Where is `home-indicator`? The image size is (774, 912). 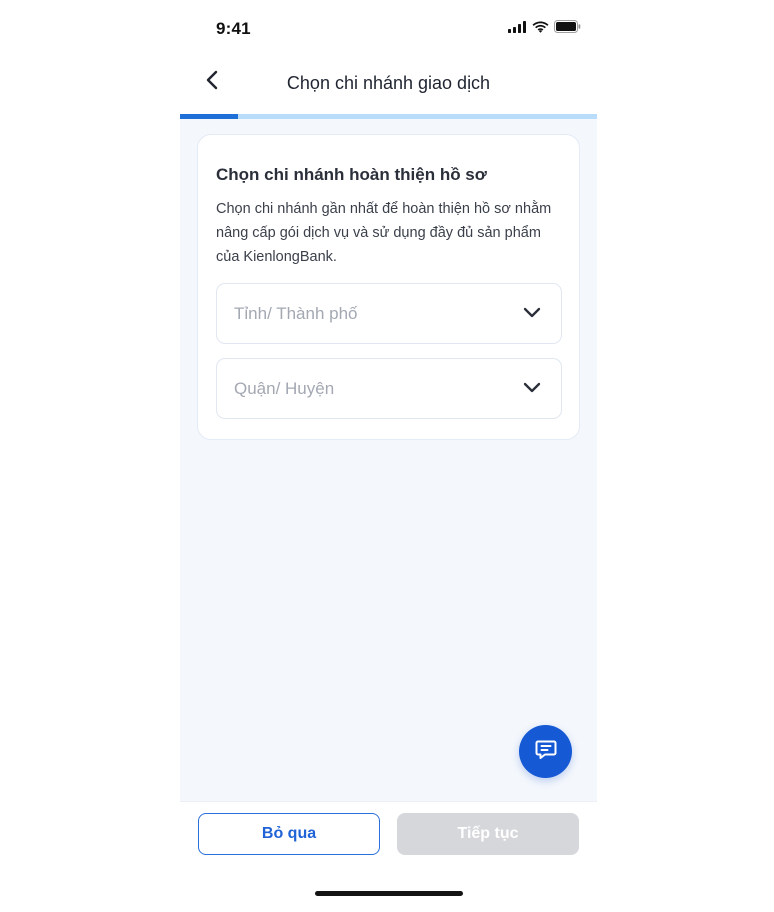 home-indicator is located at coordinates (389, 893).